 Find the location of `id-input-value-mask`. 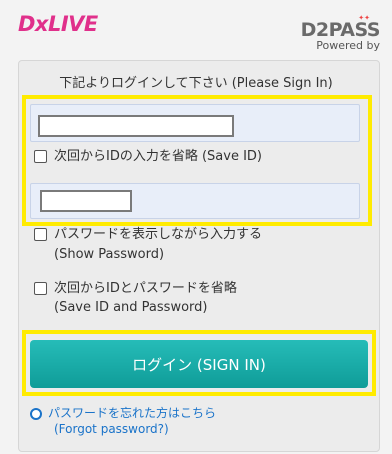

id-input-value-mask is located at coordinates (136, 126).